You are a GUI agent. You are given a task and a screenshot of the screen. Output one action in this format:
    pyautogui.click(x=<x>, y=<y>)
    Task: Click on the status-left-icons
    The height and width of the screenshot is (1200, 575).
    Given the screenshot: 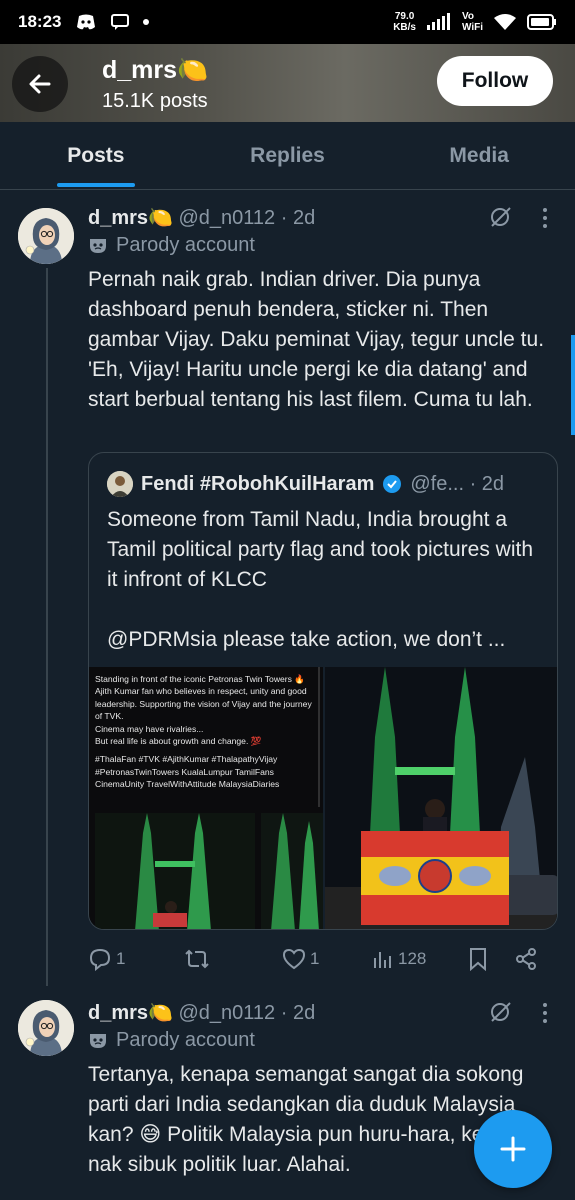 What is the action you would take?
    pyautogui.click(x=112, y=22)
    